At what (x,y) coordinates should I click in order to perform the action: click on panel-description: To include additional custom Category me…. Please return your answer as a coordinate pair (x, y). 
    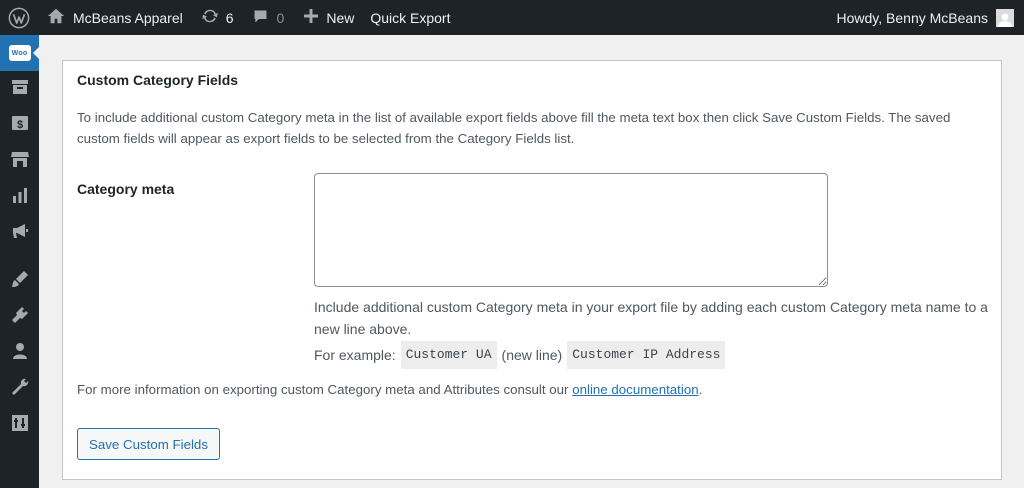
    Looking at the image, I should click on (514, 128).